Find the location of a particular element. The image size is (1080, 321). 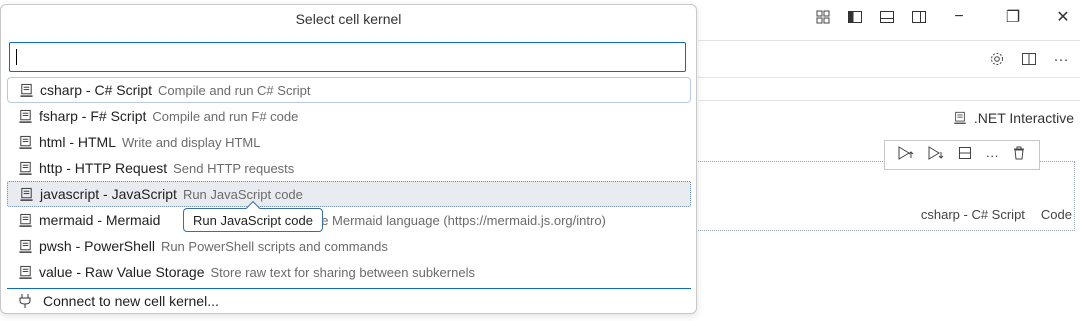

close-icon: ✕ is located at coordinates (1063, 17).